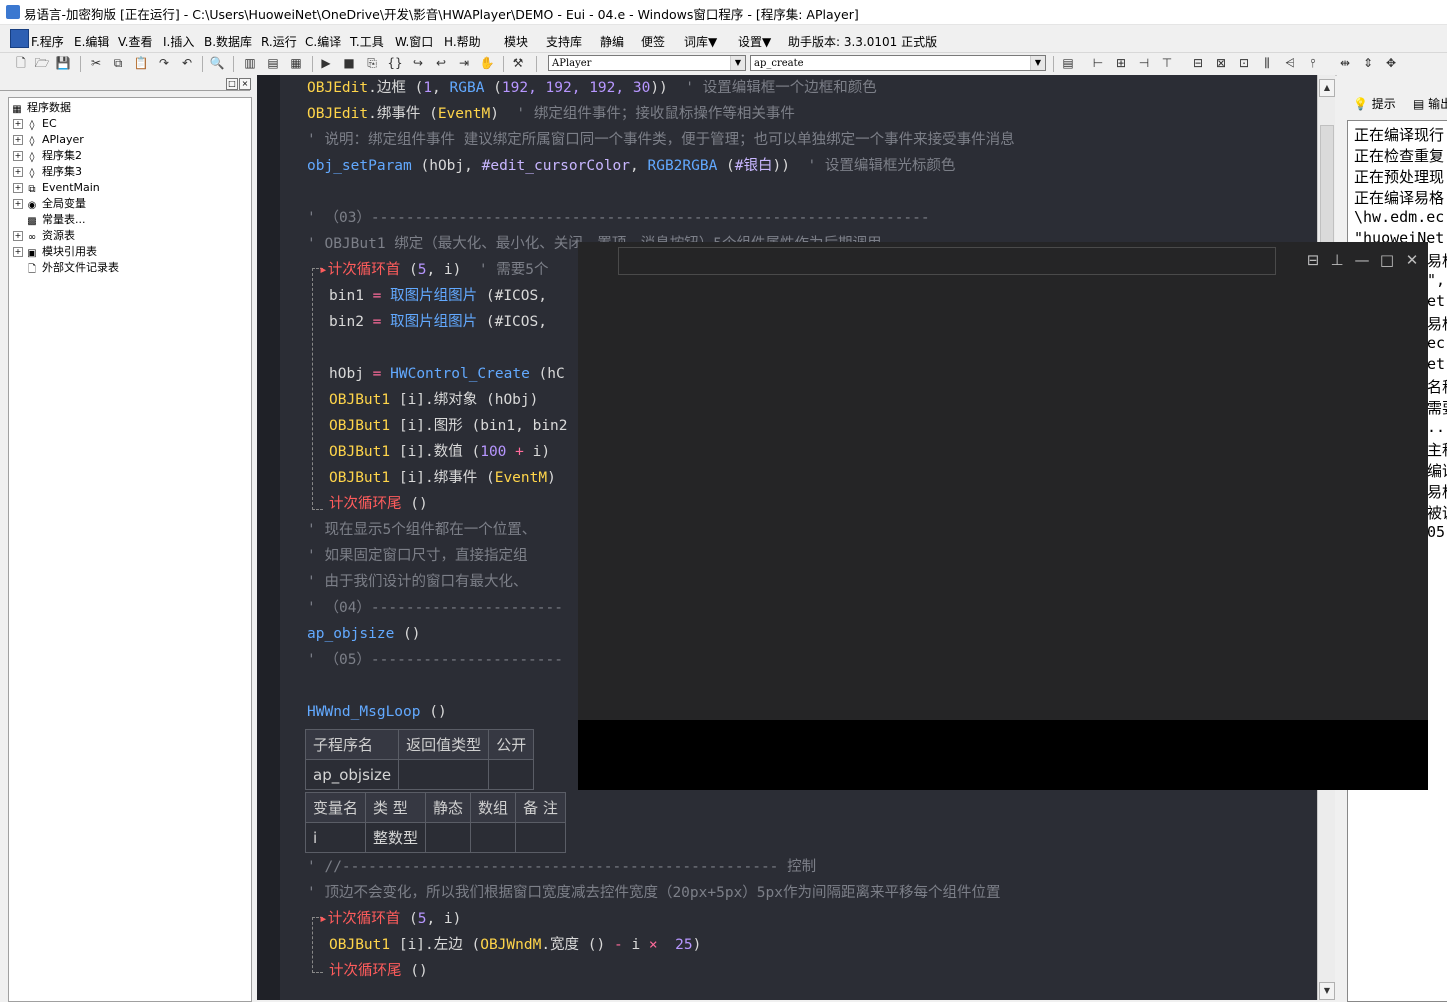 Image resolution: width=1447 pixels, height=1002 pixels. What do you see at coordinates (63, 63) in the screenshot?
I see `save-icon: 💾` at bounding box center [63, 63].